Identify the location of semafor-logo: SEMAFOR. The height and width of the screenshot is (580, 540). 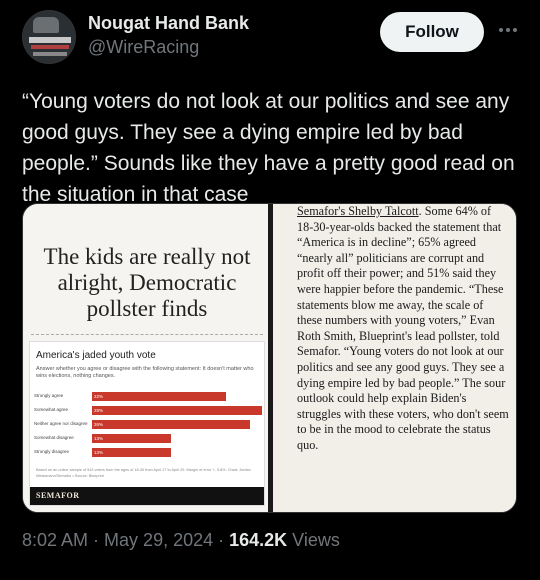
(58, 495).